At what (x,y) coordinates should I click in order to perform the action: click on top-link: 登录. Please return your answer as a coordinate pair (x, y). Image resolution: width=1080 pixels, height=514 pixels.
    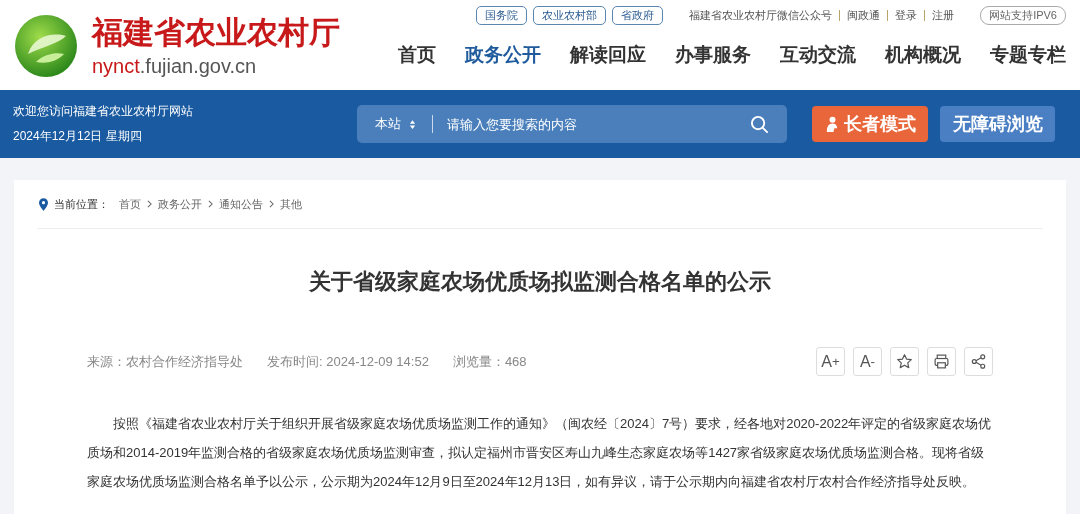
    Looking at the image, I should click on (906, 15).